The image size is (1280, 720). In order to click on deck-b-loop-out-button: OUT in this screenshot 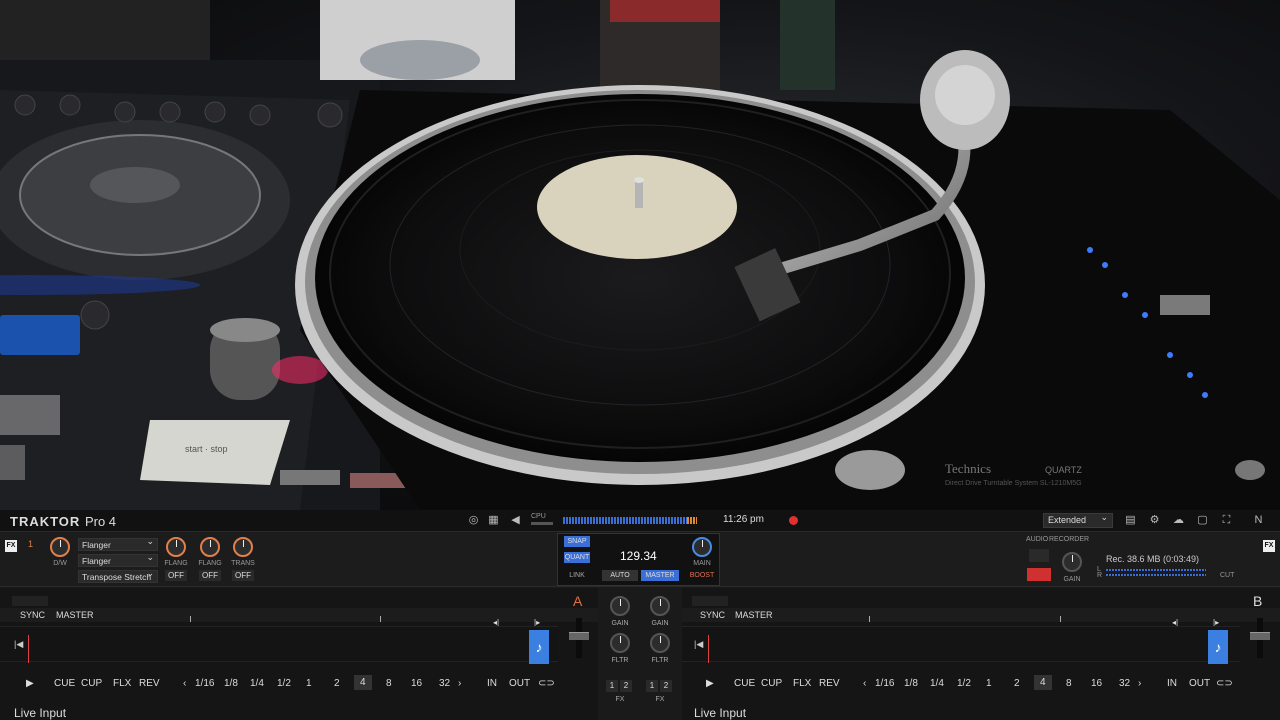, I will do `click(1199, 683)`.